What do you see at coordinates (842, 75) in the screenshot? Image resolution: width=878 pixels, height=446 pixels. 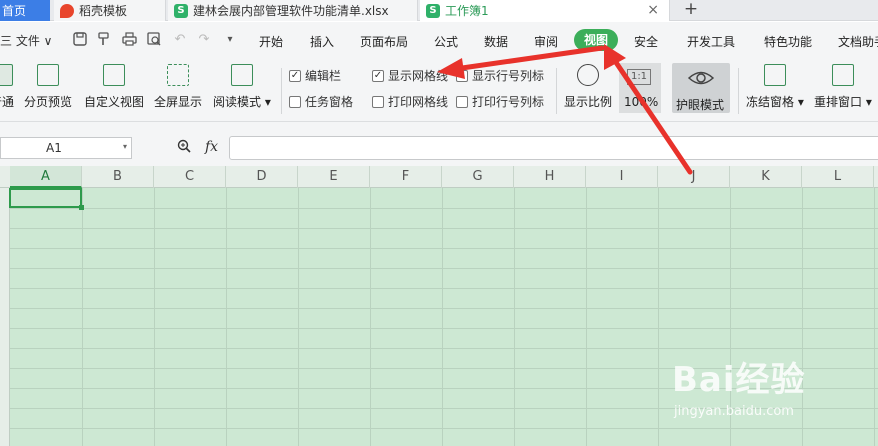 I see `rearrange-windows-icon` at bounding box center [842, 75].